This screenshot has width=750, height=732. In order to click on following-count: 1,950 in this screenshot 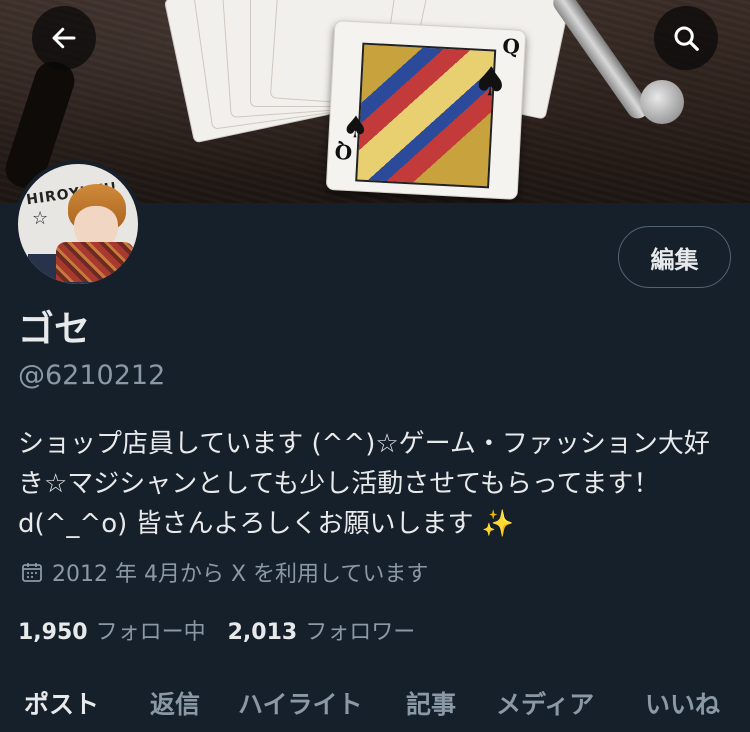, I will do `click(53, 632)`.